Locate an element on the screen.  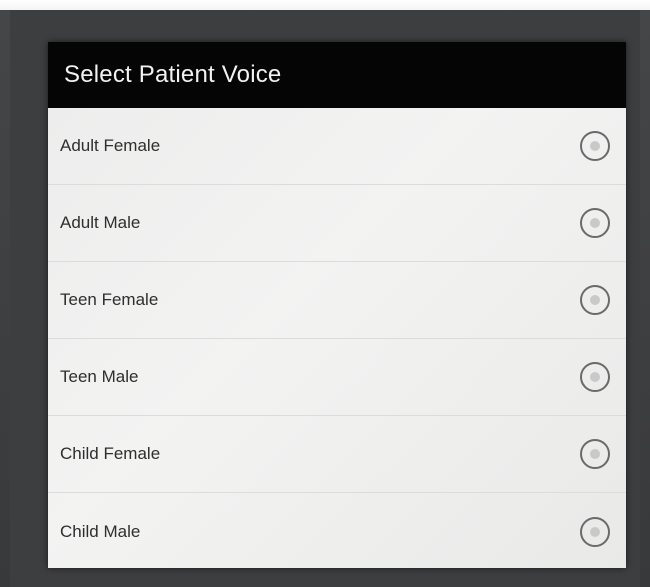
option-label: Teen Male is located at coordinates (99, 376).